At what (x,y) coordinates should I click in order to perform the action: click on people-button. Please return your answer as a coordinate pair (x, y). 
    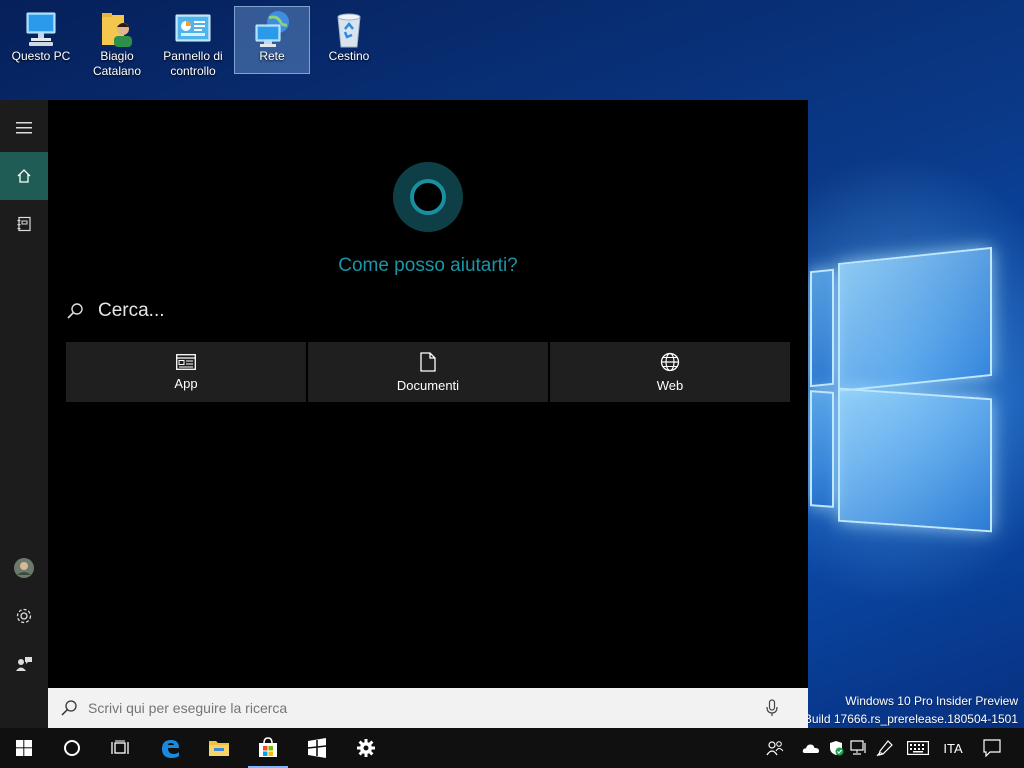
    Looking at the image, I should click on (775, 748).